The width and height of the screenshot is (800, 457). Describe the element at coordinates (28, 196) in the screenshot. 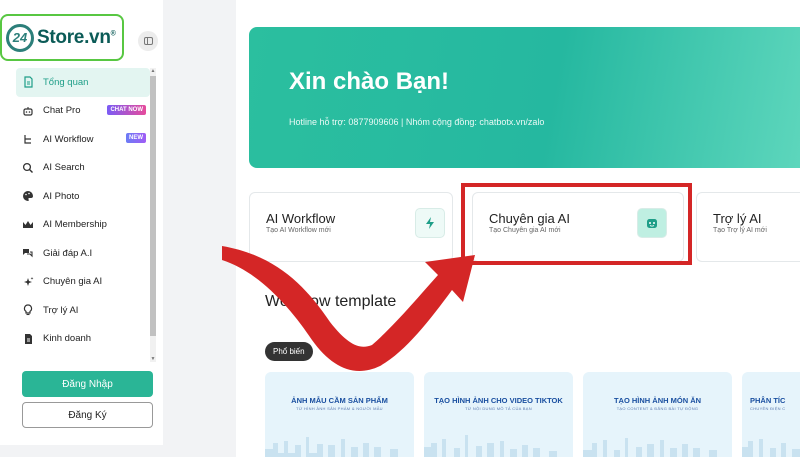

I see `palette-icon` at that location.